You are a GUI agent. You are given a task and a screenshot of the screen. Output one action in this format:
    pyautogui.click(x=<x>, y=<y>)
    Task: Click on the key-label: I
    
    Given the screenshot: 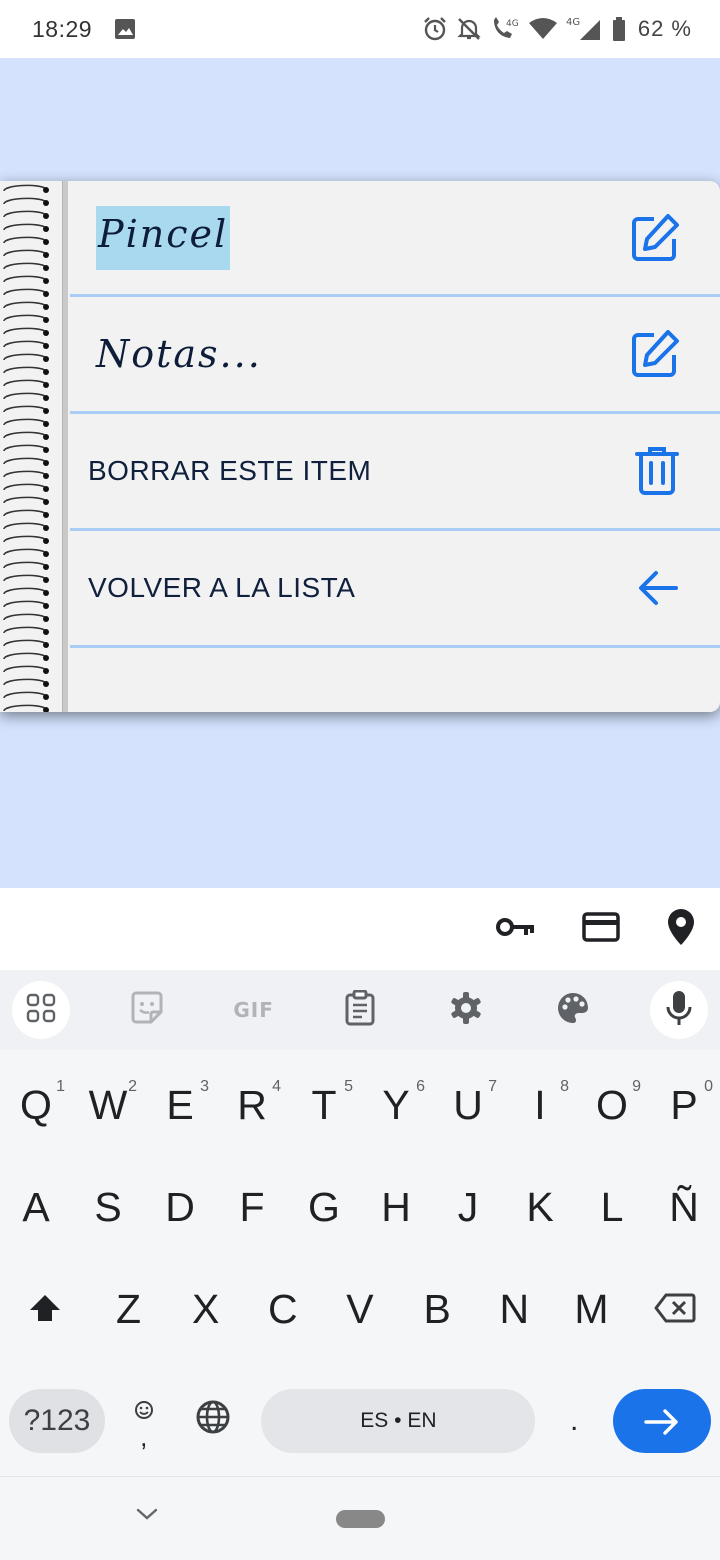 What is the action you would take?
    pyautogui.click(x=540, y=1104)
    